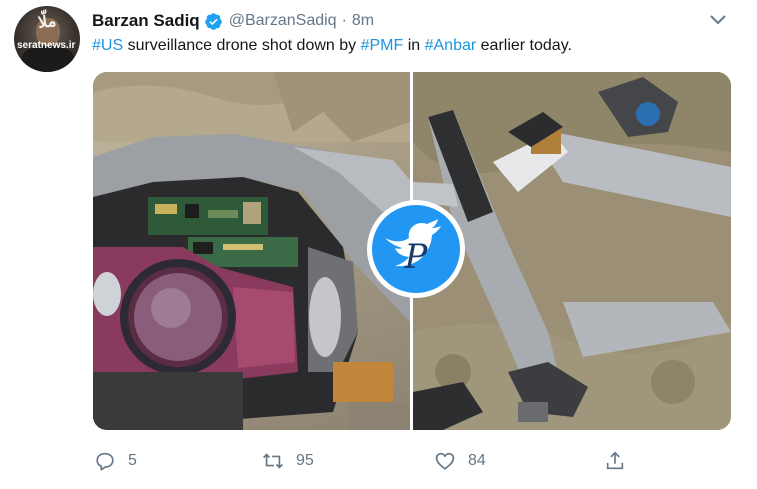 This screenshot has width=757, height=489. I want to click on avatar-watermark-logo: ملّا, so click(47, 21).